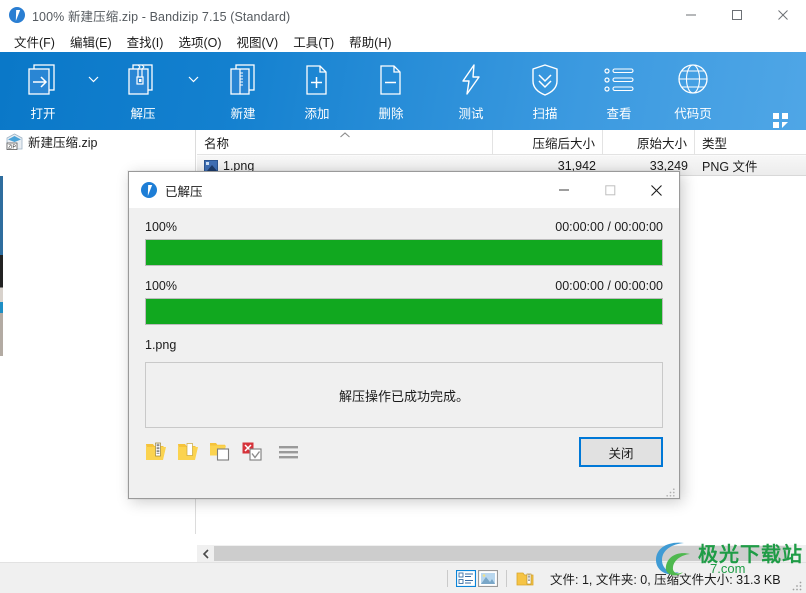 This screenshot has width=806, height=593. I want to click on dialog-close-action-button: 关闭, so click(621, 452).